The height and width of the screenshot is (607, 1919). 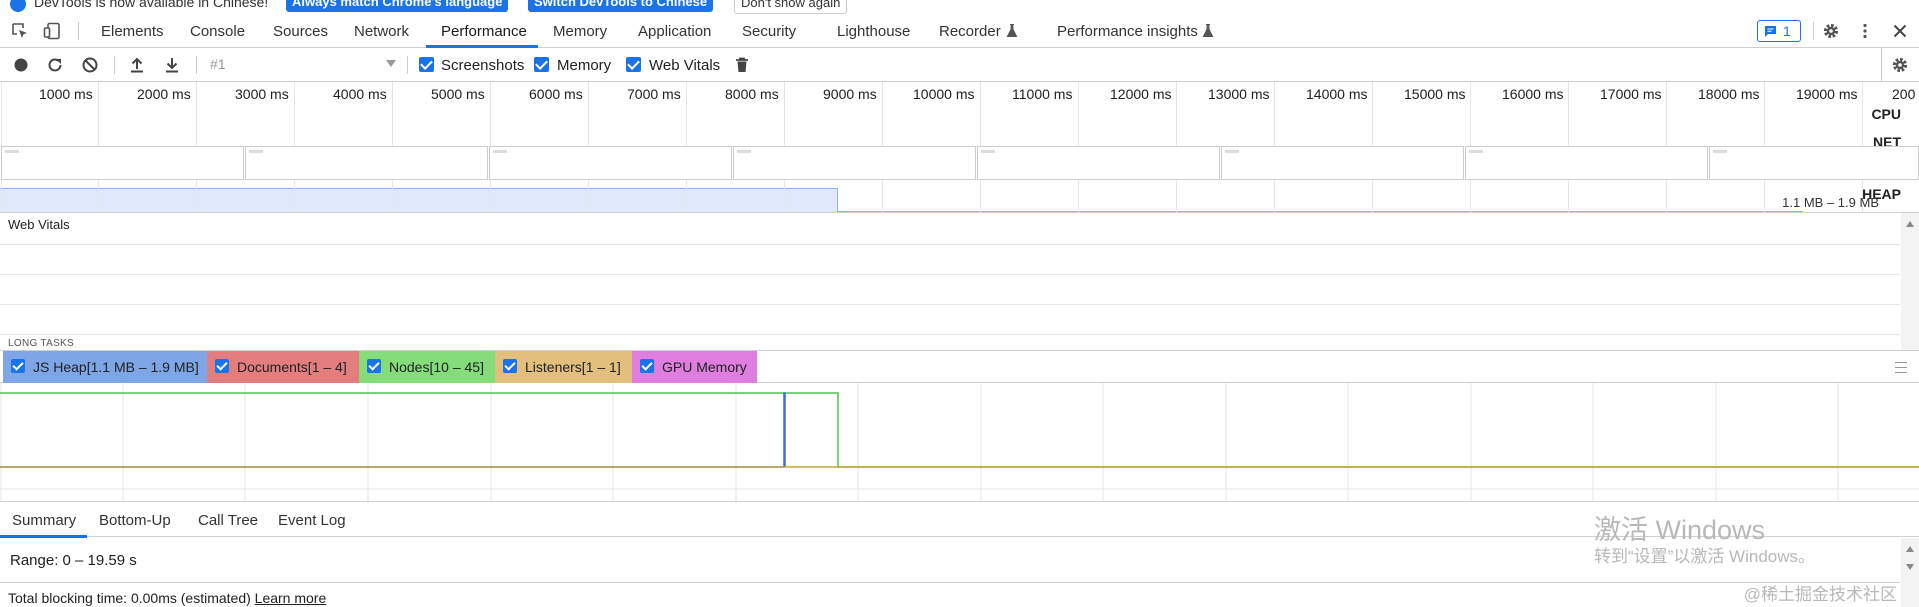 What do you see at coordinates (18, 366) in the screenshot?
I see `js-heap-checkbox` at bounding box center [18, 366].